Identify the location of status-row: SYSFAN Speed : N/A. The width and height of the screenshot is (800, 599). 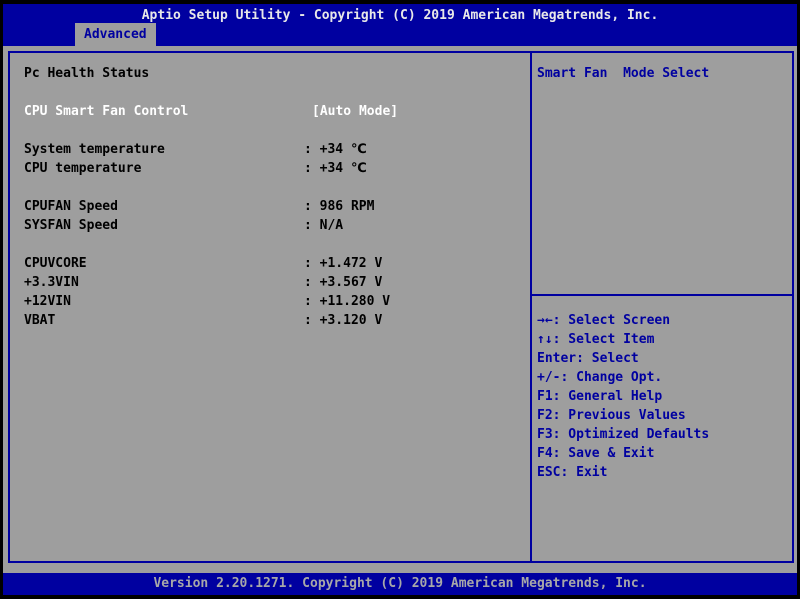
(270, 225).